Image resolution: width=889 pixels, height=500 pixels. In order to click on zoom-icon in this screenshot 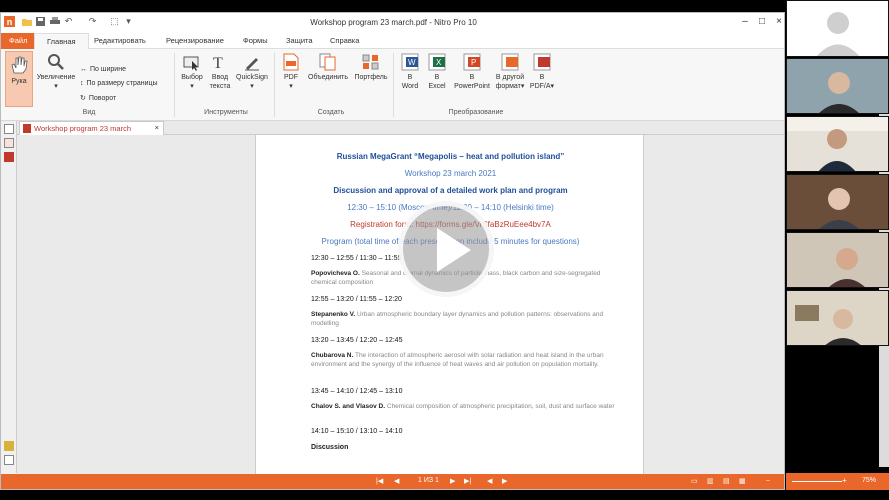, I will do `click(56, 62)`.